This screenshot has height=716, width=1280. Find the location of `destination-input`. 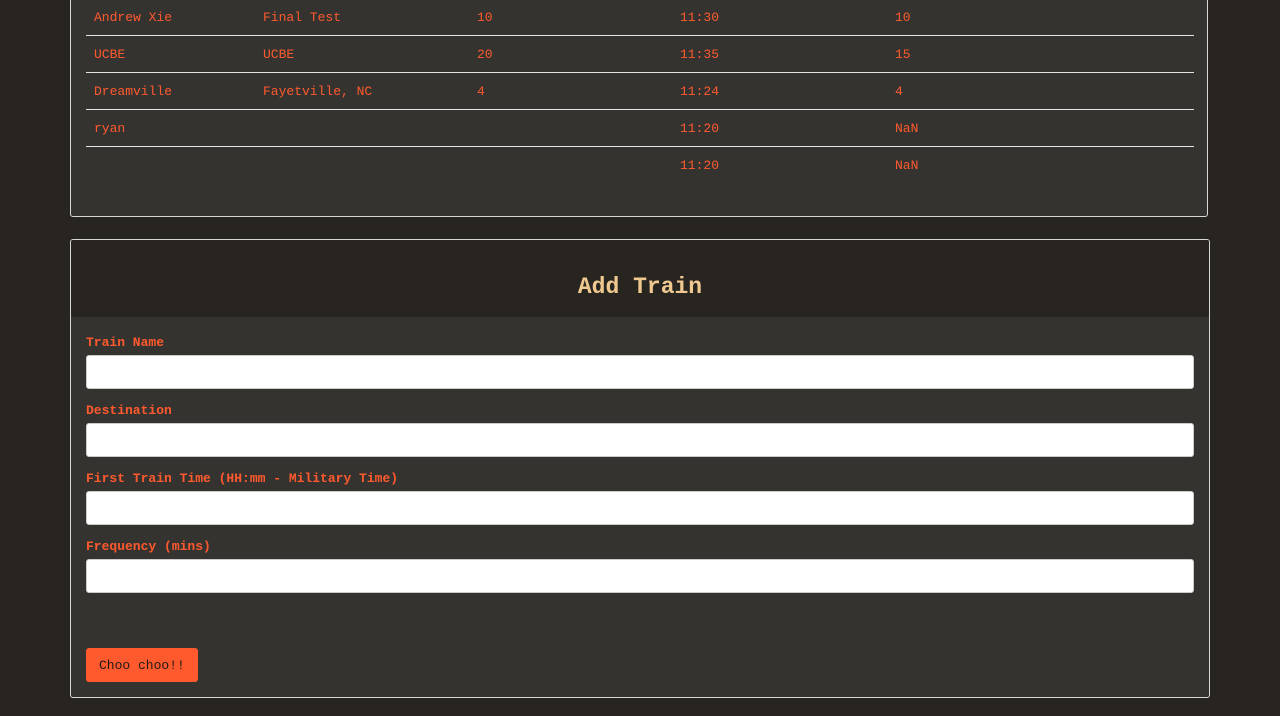

destination-input is located at coordinates (640, 440).